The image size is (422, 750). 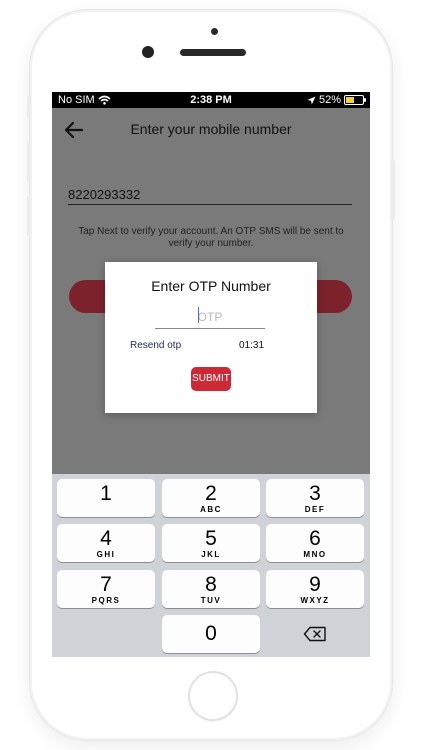 What do you see at coordinates (211, 100) in the screenshot?
I see `status-bar: No SIM 2:38 PM 52%` at bounding box center [211, 100].